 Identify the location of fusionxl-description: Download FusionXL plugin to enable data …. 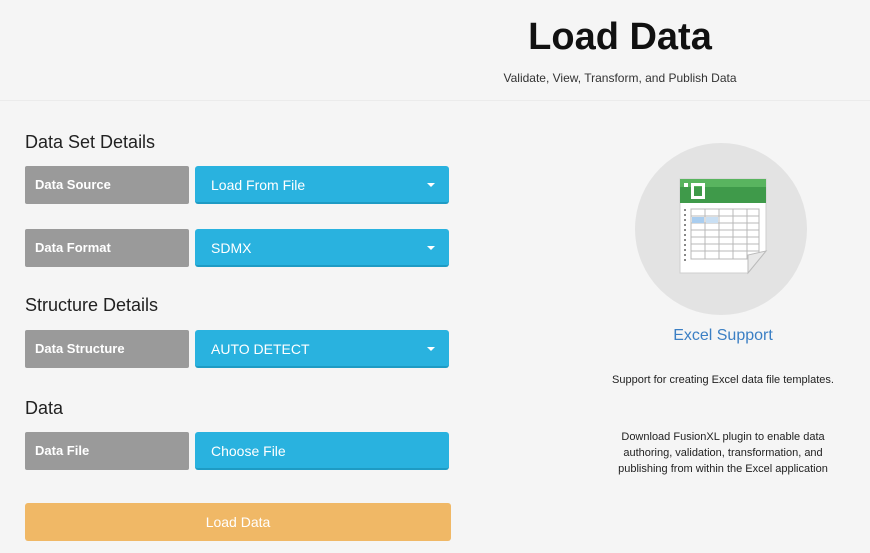
(723, 453).